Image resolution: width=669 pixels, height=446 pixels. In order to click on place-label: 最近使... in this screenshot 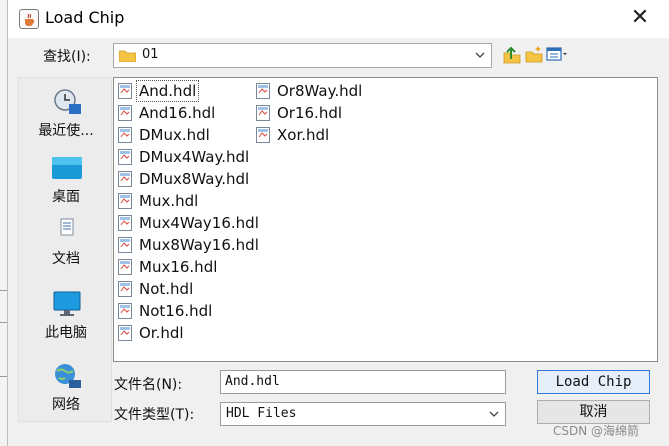, I will do `click(66, 131)`.